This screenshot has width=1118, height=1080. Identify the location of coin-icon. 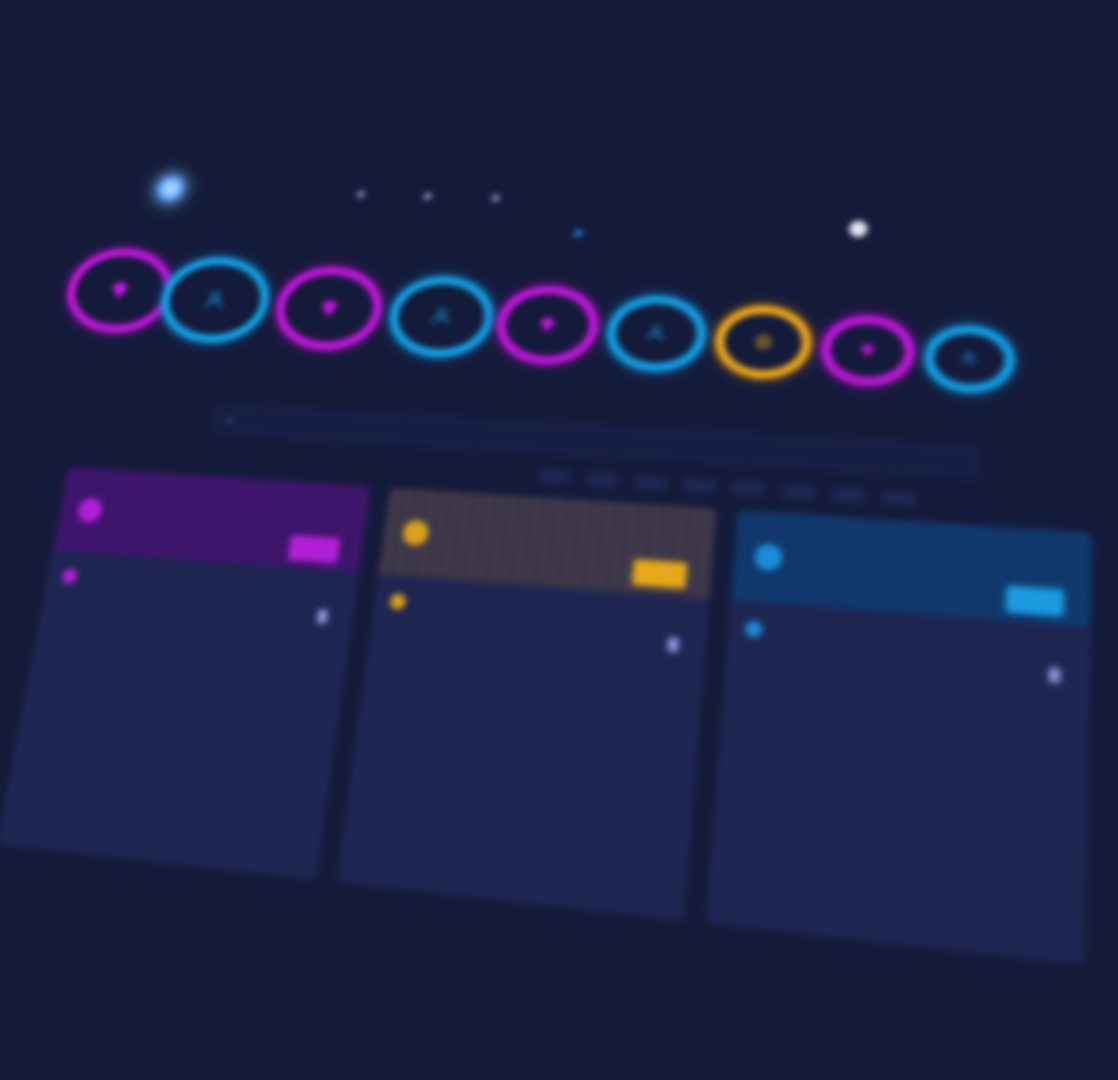
(763, 342).